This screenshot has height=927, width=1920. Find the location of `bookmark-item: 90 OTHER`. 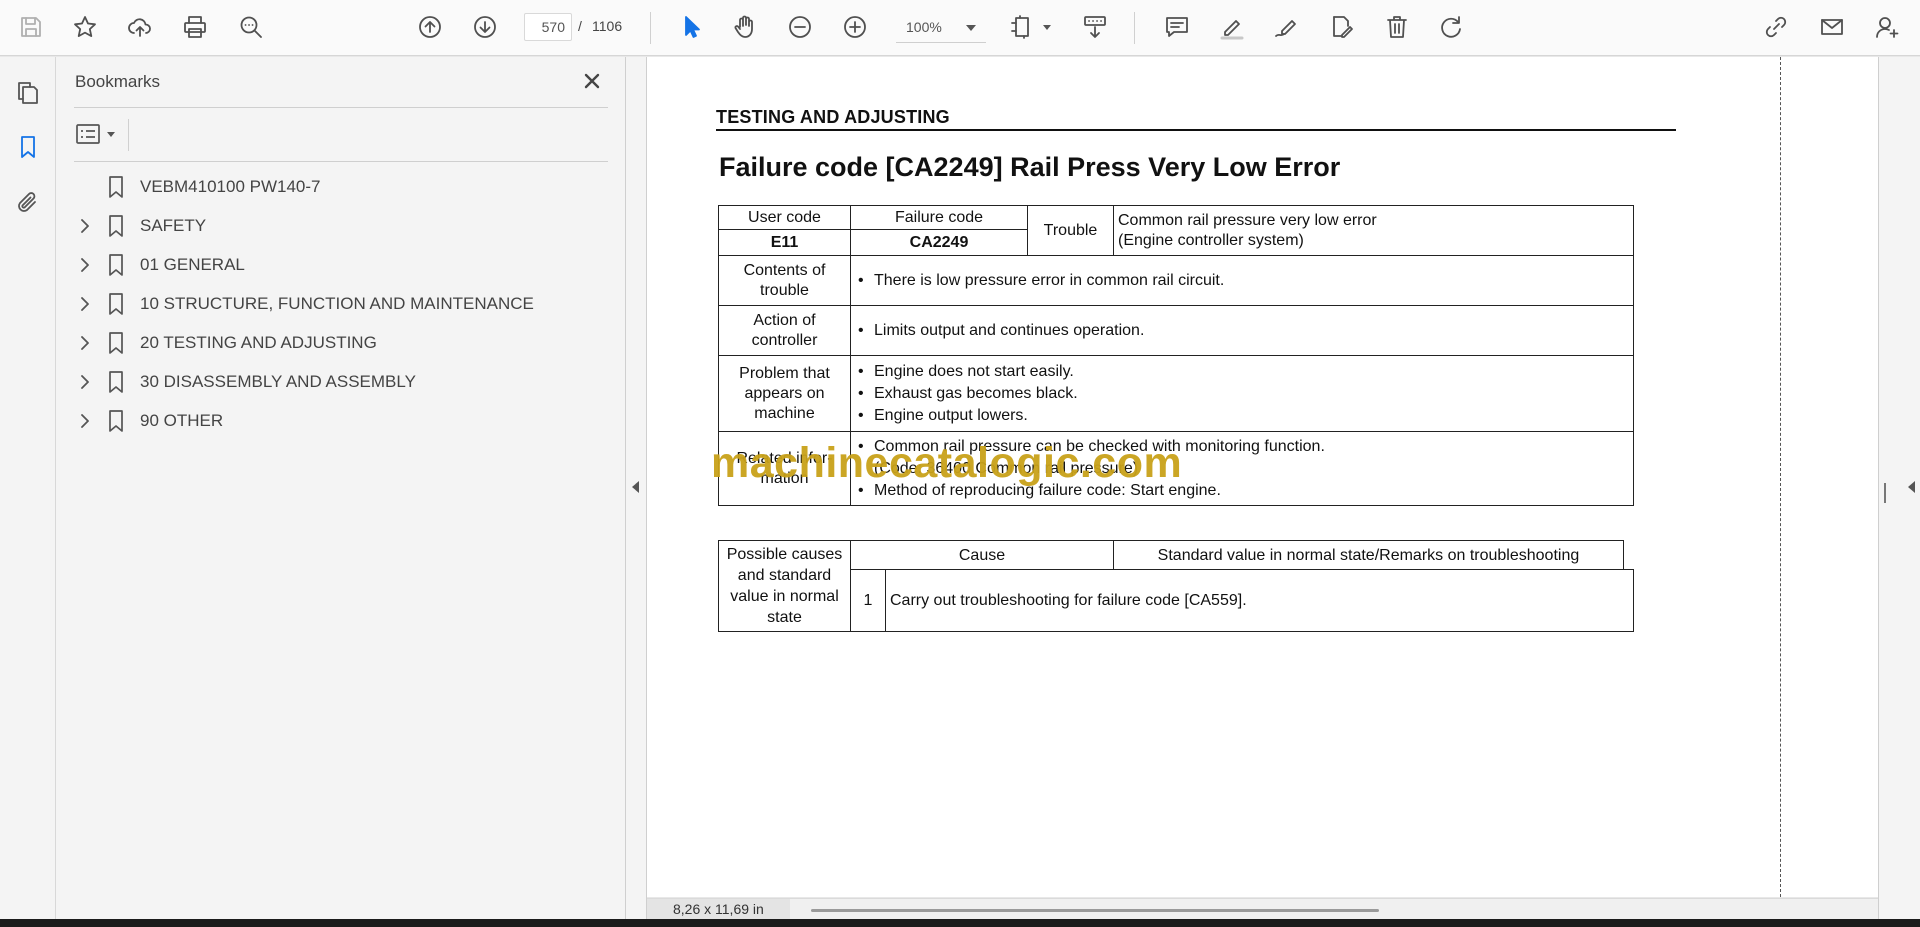

bookmark-item: 90 OTHER is located at coordinates (340, 421).